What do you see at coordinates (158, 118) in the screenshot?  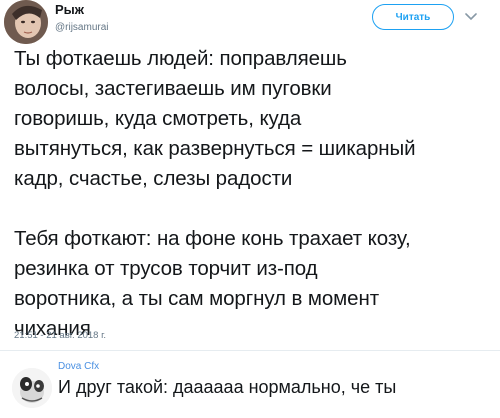 I see `tweet-line: говоришь, куда смотреть, куда` at bounding box center [158, 118].